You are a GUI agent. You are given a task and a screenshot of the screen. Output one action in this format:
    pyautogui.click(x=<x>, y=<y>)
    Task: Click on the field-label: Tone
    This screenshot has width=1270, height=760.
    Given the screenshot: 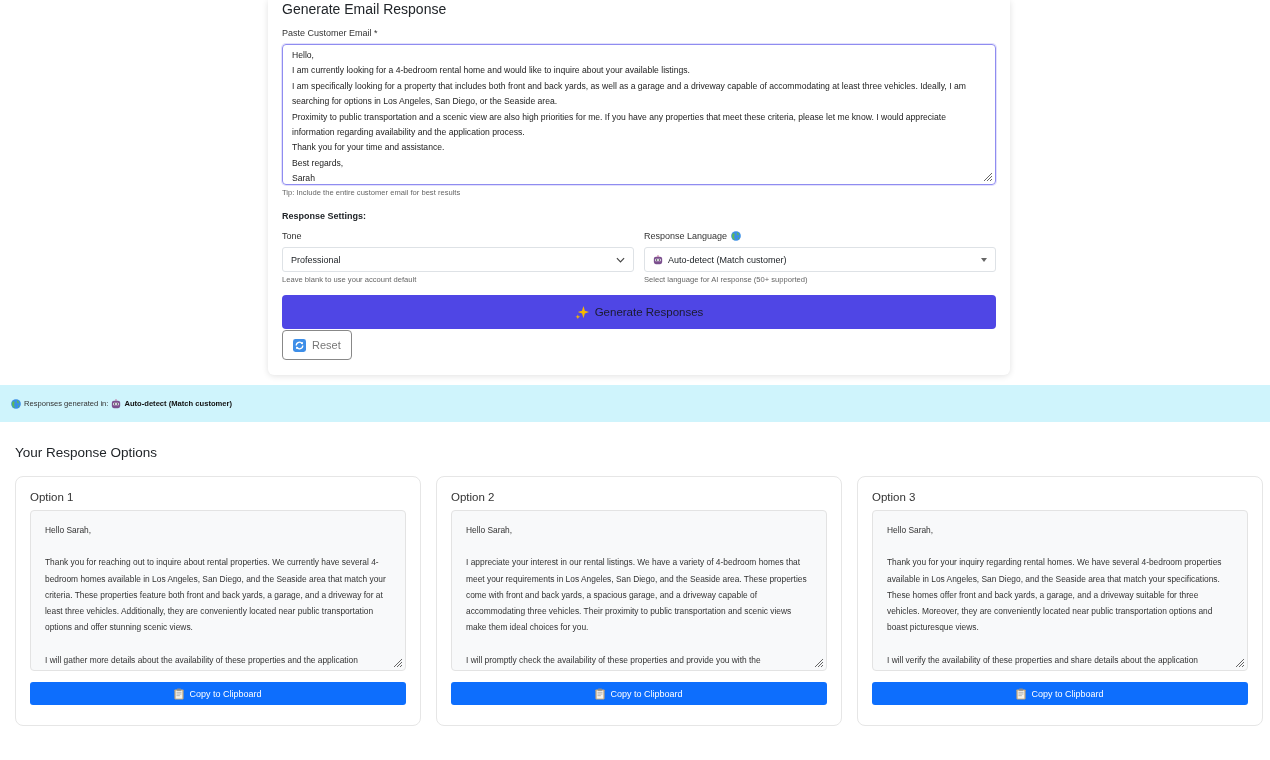 What is the action you would take?
    pyautogui.click(x=292, y=236)
    